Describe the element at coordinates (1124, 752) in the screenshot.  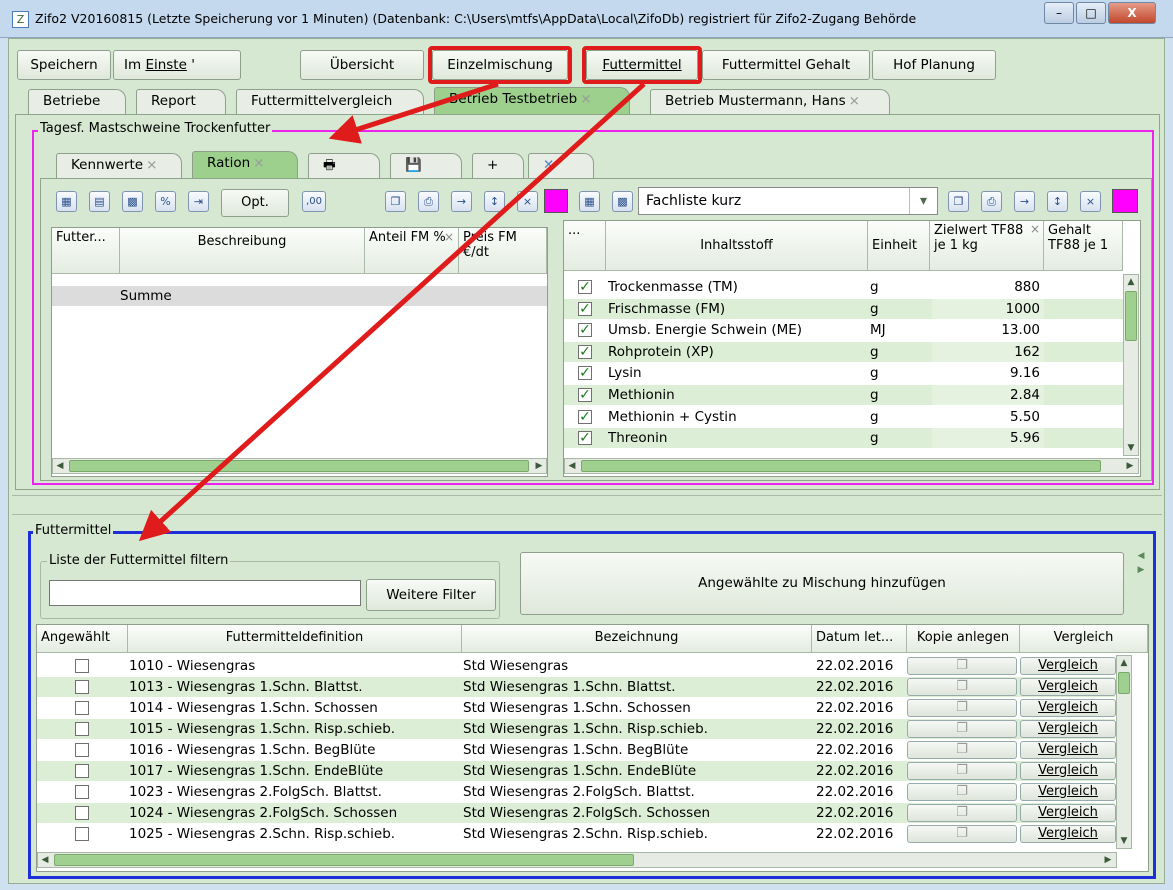
I see `feed-vscroll: ▲ ▼` at that location.